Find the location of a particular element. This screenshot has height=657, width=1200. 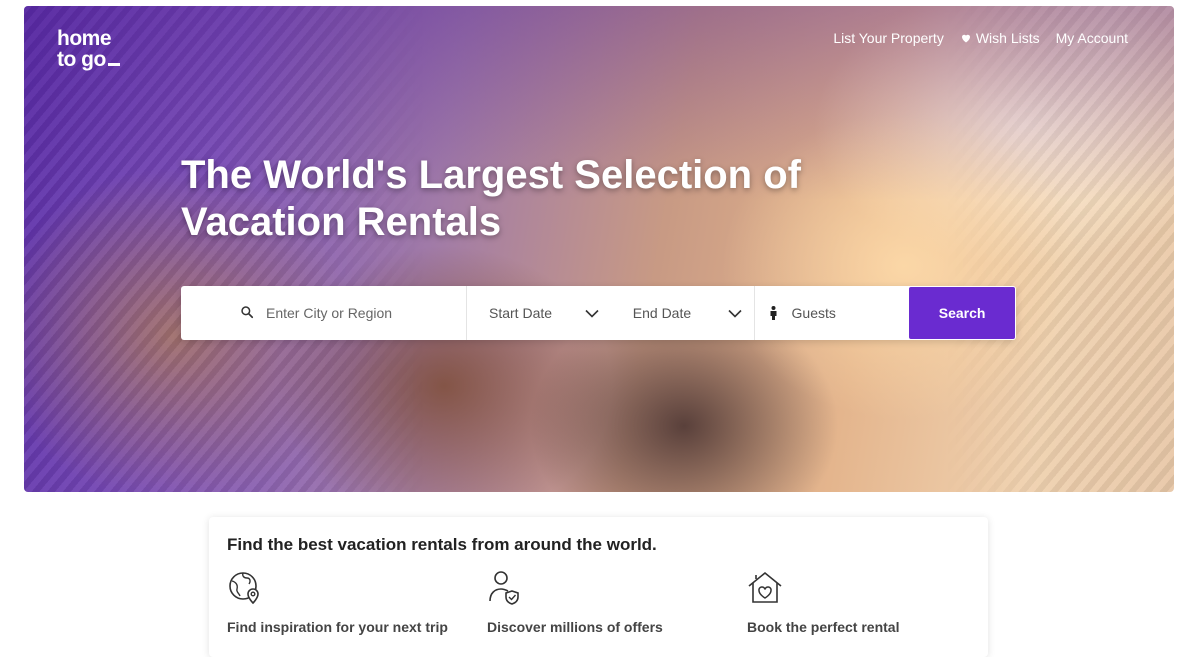

heart-icon is located at coordinates (965, 38).